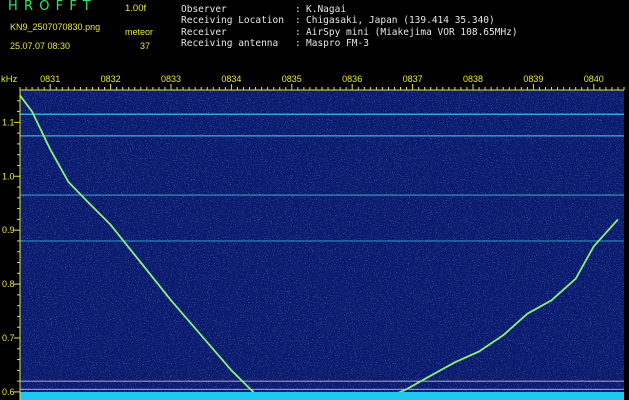 The image size is (629, 400). What do you see at coordinates (473, 79) in the screenshot?
I see `x-tick-label: 0838` at bounding box center [473, 79].